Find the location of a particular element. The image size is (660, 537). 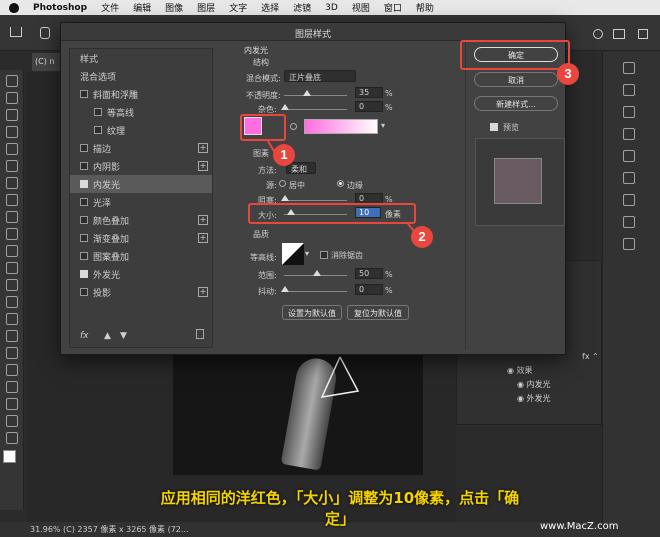

opacity-input: 35 is located at coordinates (369, 92).